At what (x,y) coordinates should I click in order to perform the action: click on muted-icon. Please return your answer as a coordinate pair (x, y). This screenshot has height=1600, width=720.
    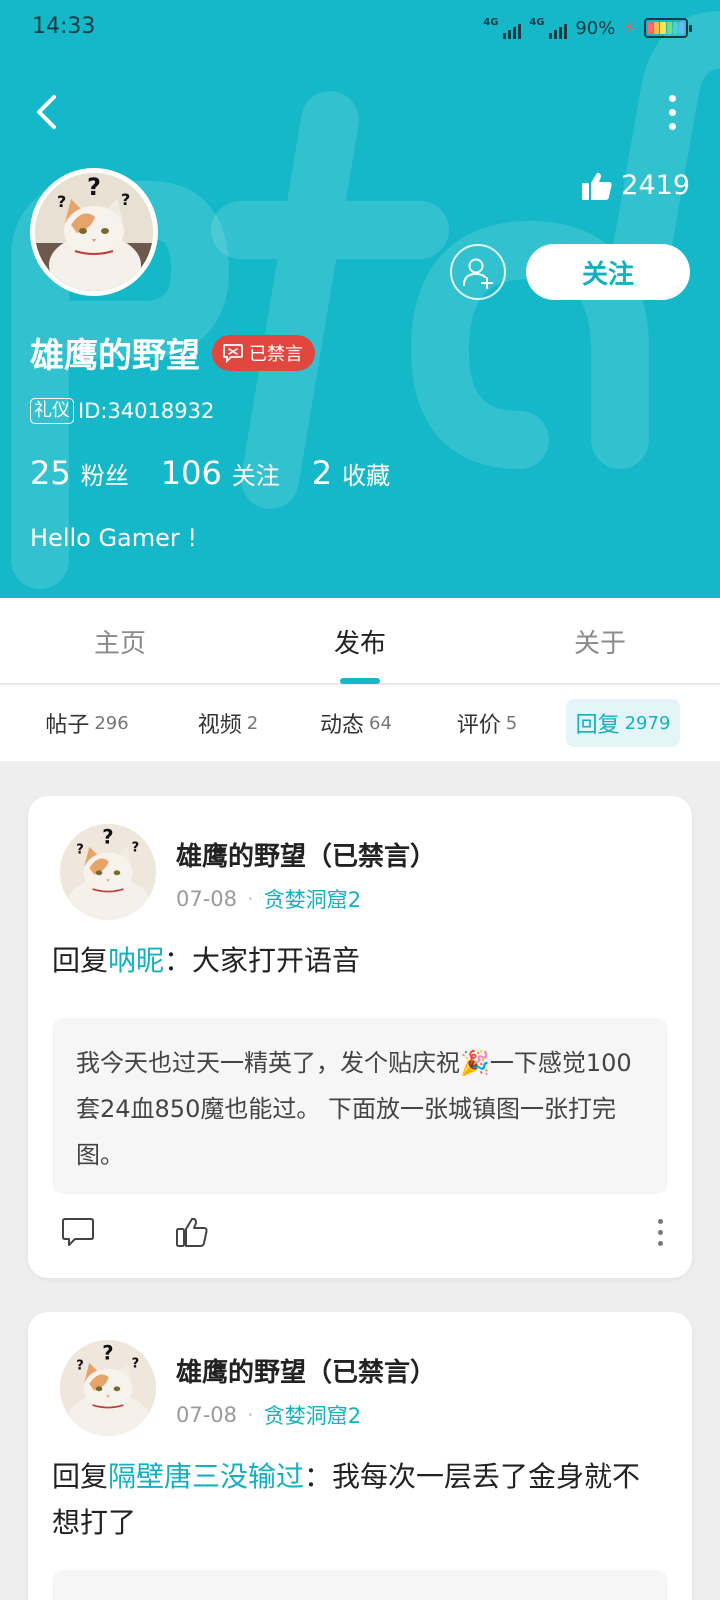
    Looking at the image, I should click on (233, 353).